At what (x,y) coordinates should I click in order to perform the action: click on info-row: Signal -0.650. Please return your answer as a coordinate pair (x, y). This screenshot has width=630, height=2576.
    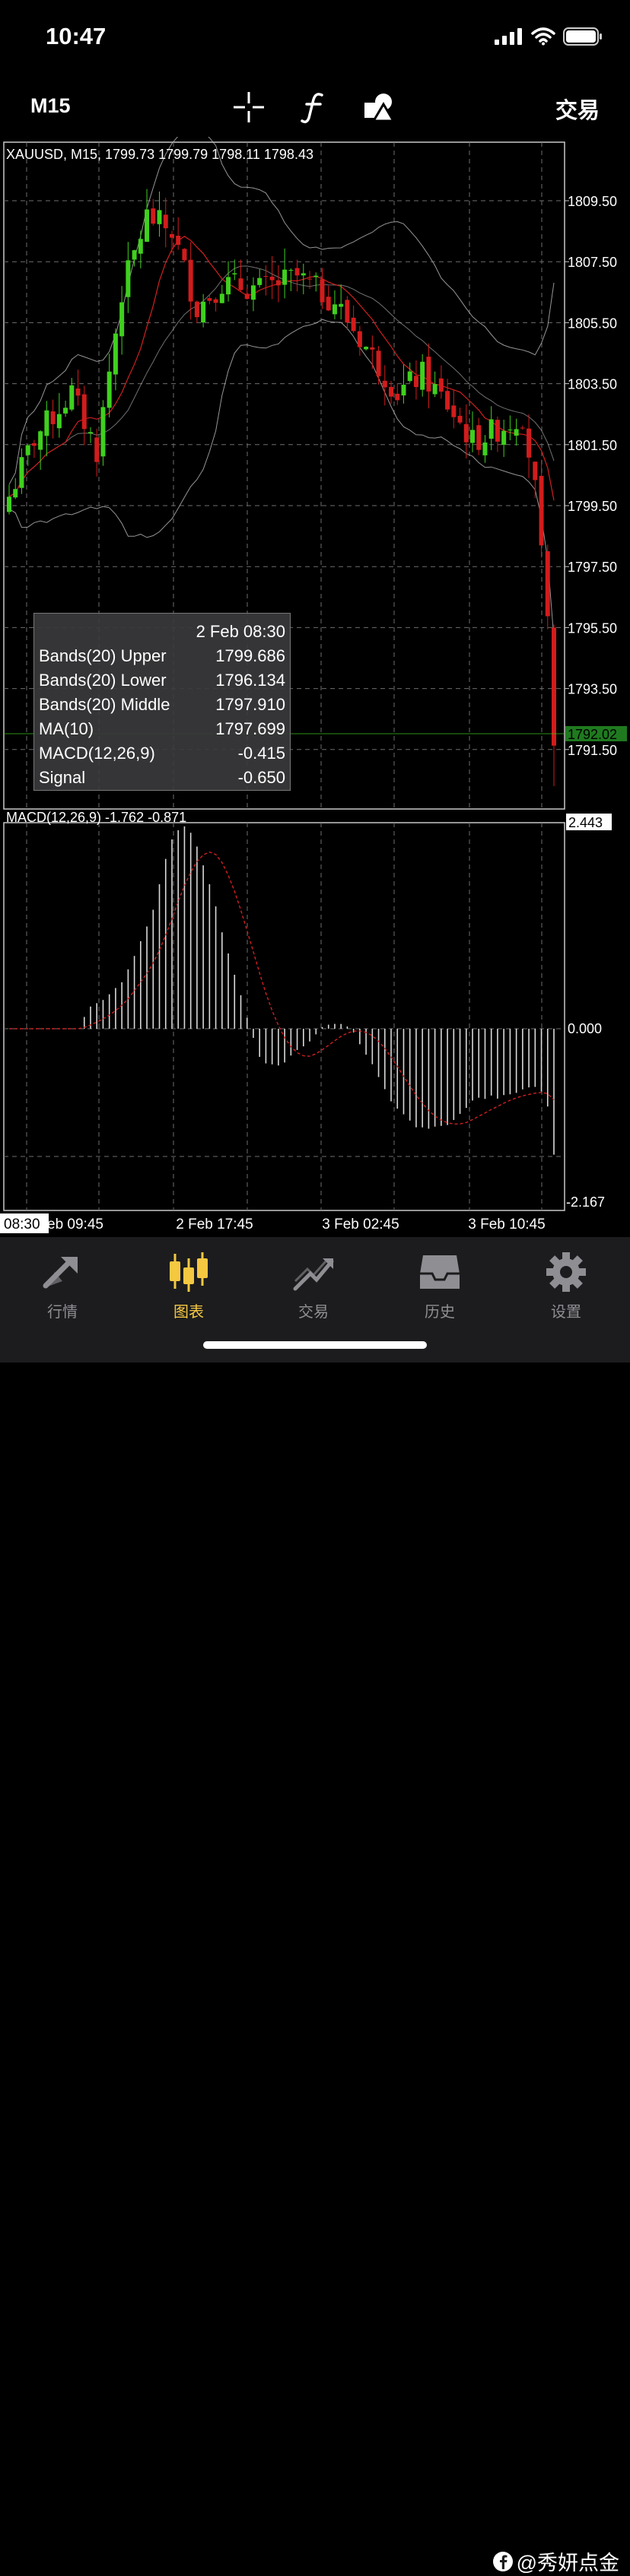
    Looking at the image, I should click on (162, 778).